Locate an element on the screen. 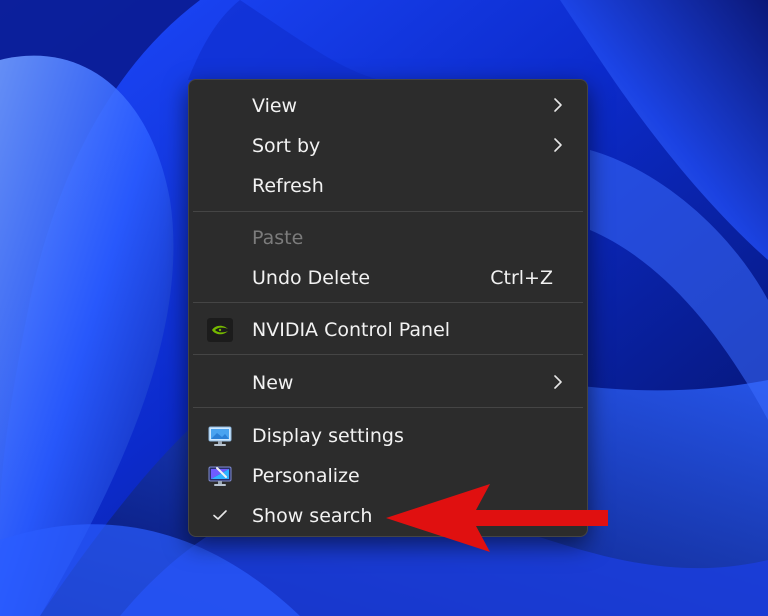 This screenshot has height=616, width=768. annotation-arrow is located at coordinates (497, 518).